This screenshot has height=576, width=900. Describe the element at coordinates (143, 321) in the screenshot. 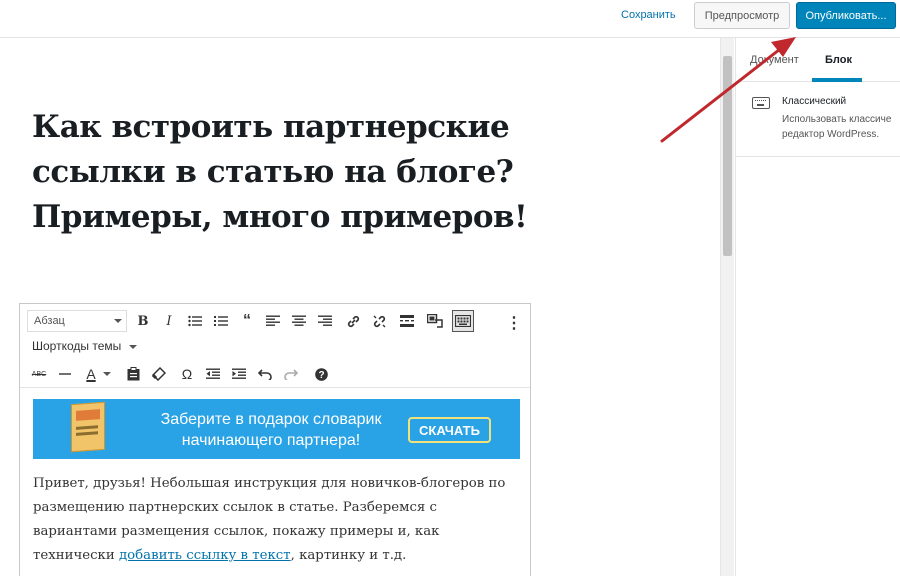

I see `bold-icon: B` at that location.